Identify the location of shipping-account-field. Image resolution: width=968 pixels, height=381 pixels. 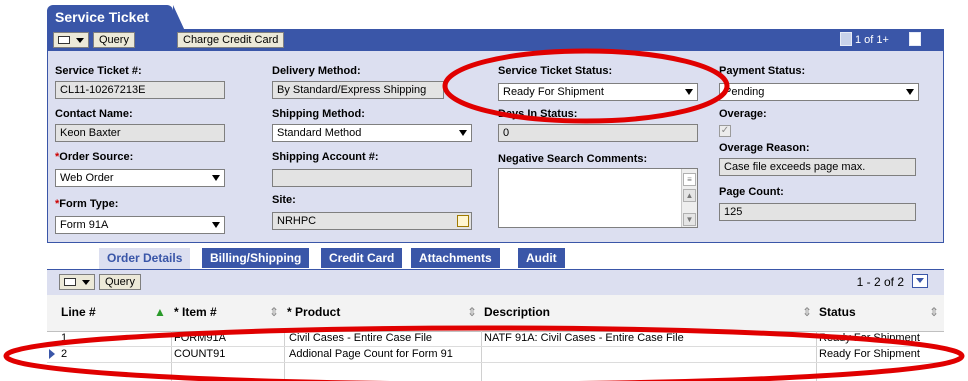
(372, 178).